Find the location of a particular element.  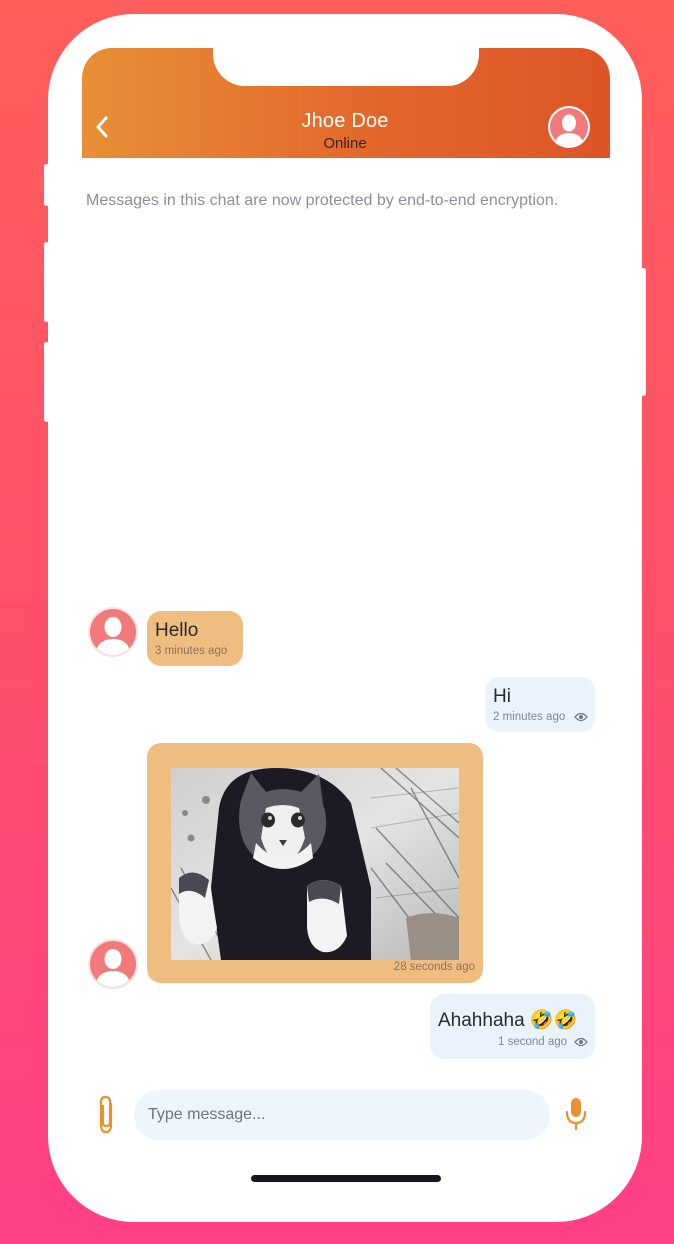

message-time: 1 second ago is located at coordinates (533, 1042).